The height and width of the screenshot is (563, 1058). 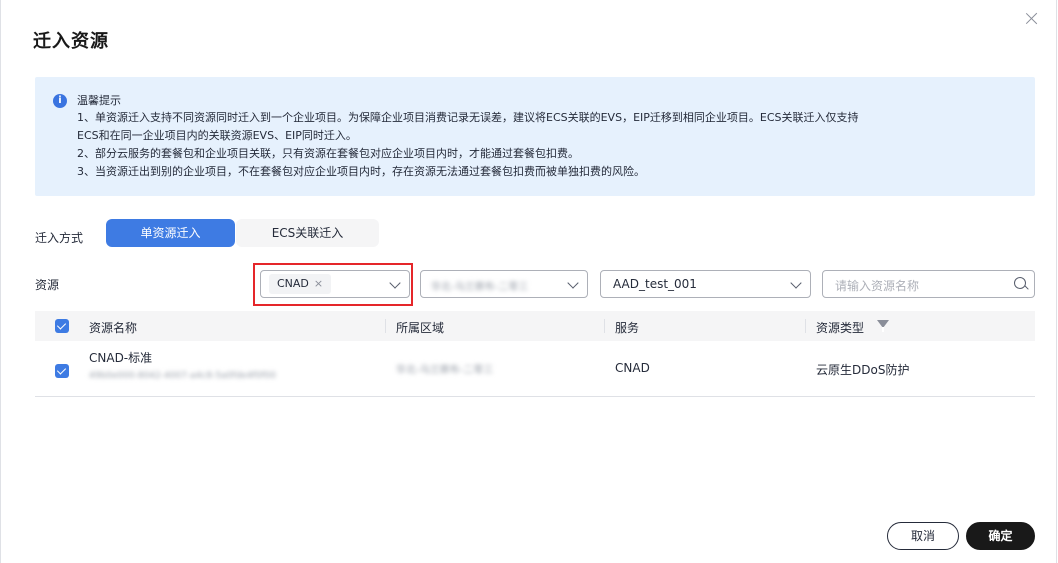 I want to click on resource-service: CNAD, so click(x=632, y=368).